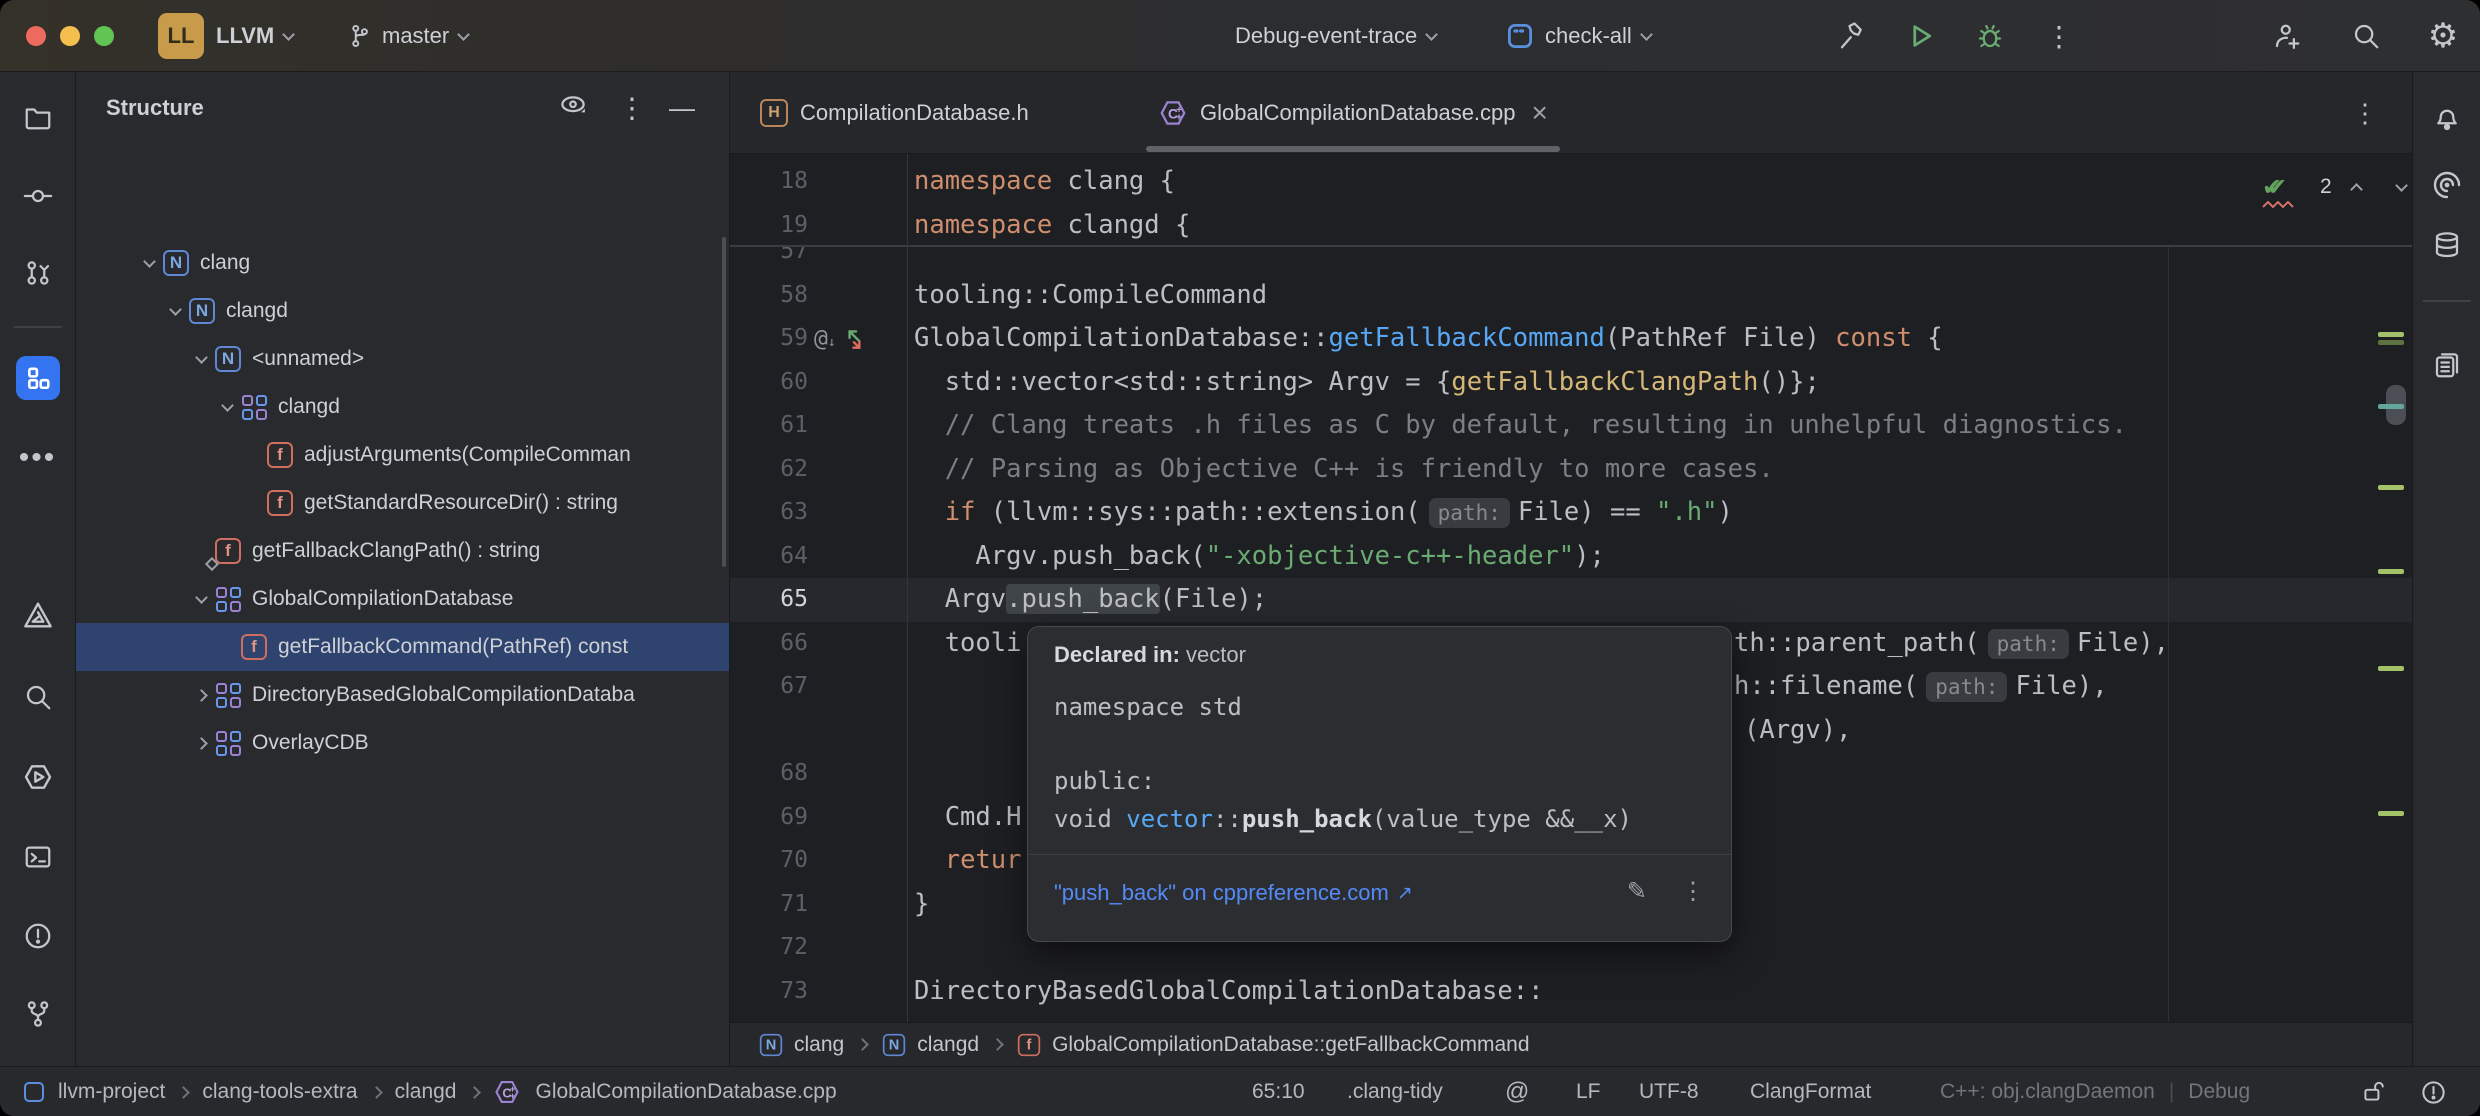 This screenshot has width=2480, height=1116. Describe the element at coordinates (181, 36) in the screenshot. I see `project-badge: LL` at that location.